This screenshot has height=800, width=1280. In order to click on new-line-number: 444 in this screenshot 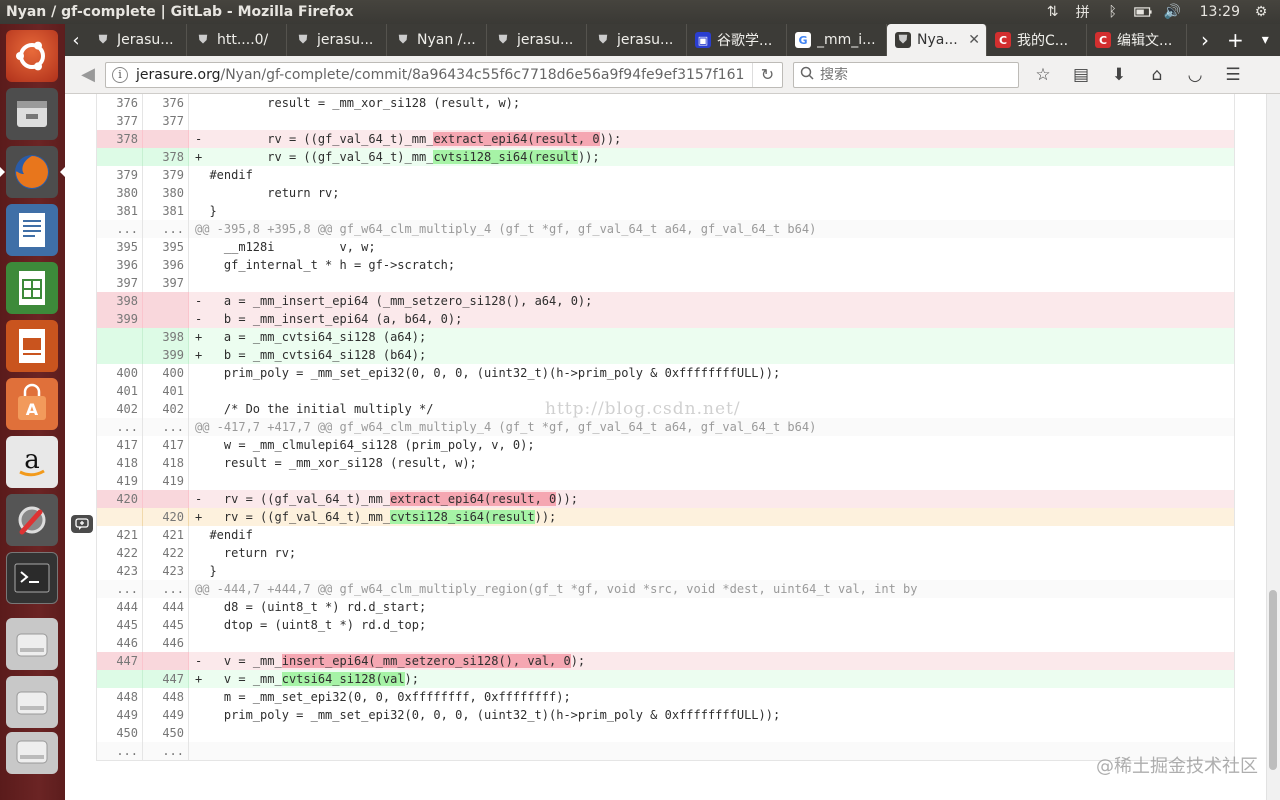, I will do `click(166, 607)`.